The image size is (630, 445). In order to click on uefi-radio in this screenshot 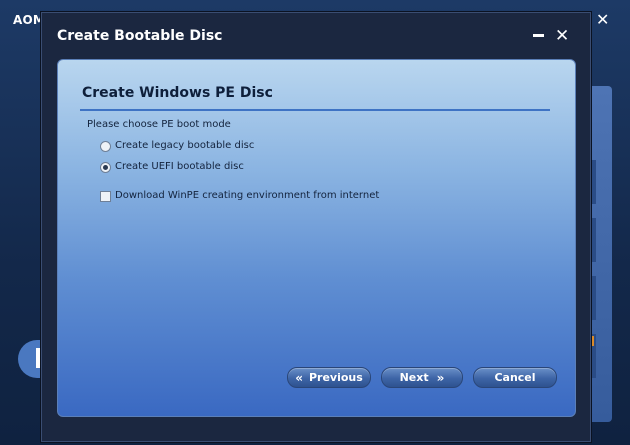, I will do `click(105, 167)`.